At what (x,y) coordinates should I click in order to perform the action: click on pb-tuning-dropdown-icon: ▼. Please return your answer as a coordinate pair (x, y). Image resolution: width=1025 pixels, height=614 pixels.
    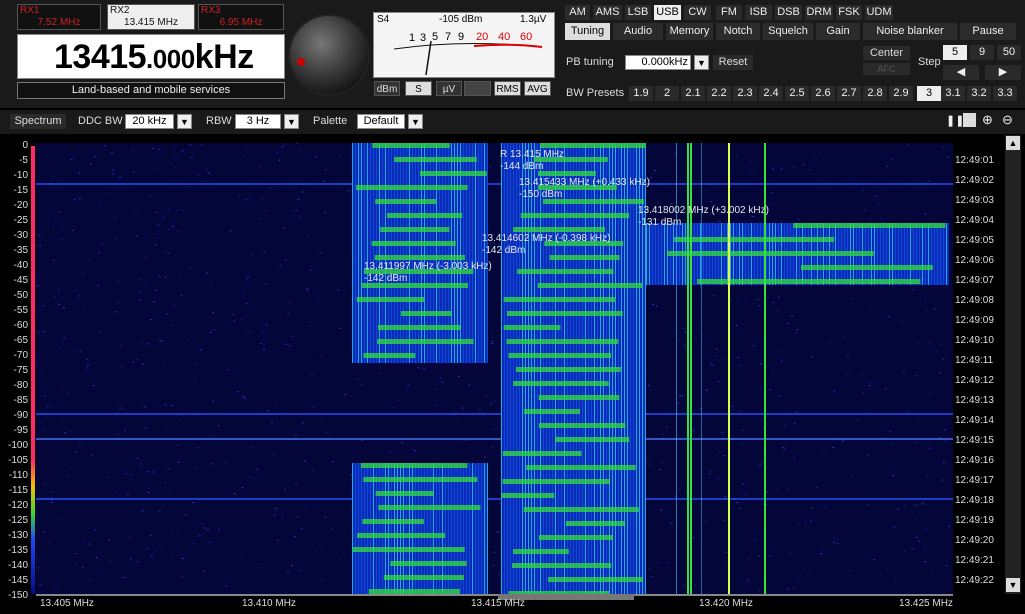
    Looking at the image, I should click on (701, 62).